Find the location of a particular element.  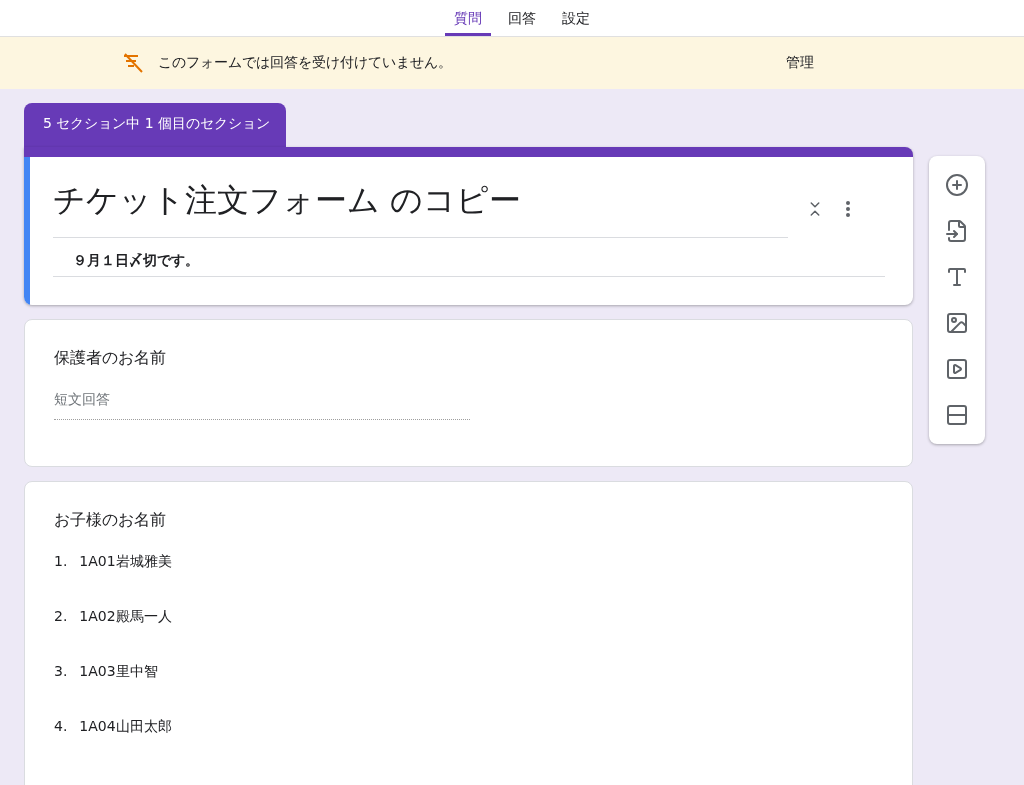

question-title: 保護者のお名前 is located at coordinates (110, 358).